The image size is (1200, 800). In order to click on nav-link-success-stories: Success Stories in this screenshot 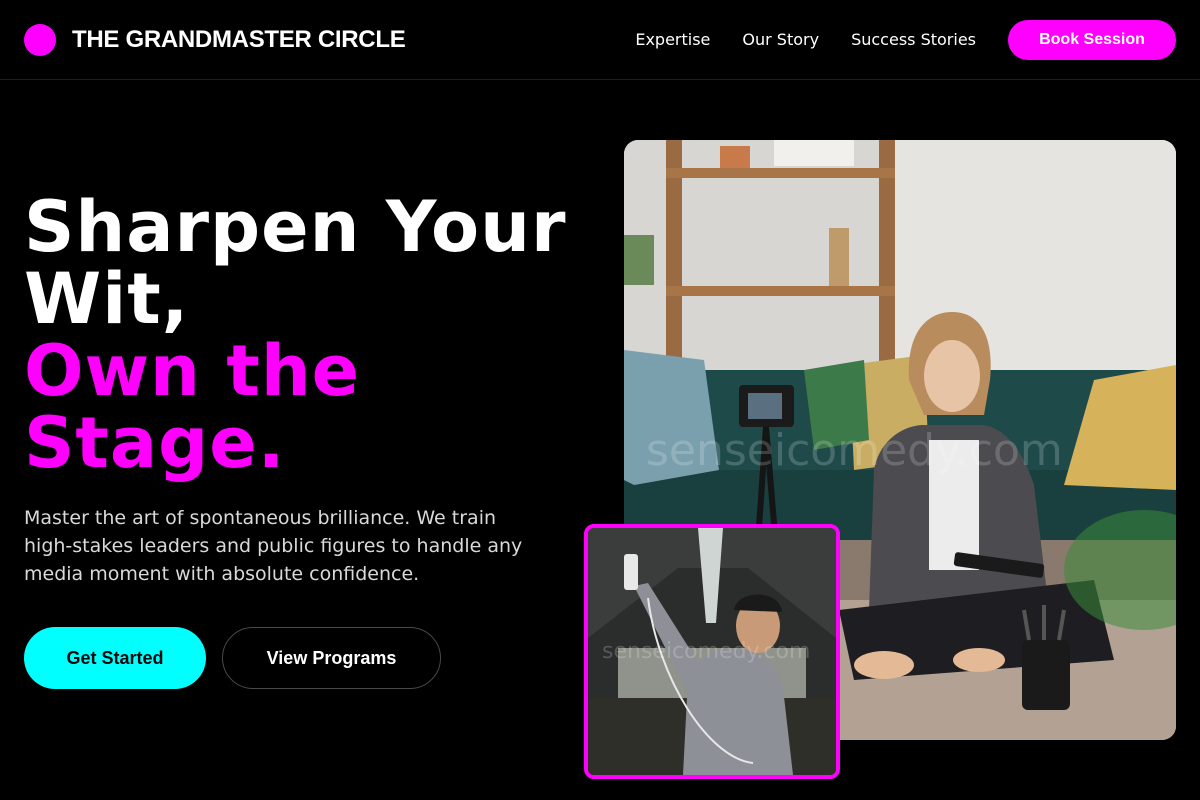, I will do `click(913, 40)`.